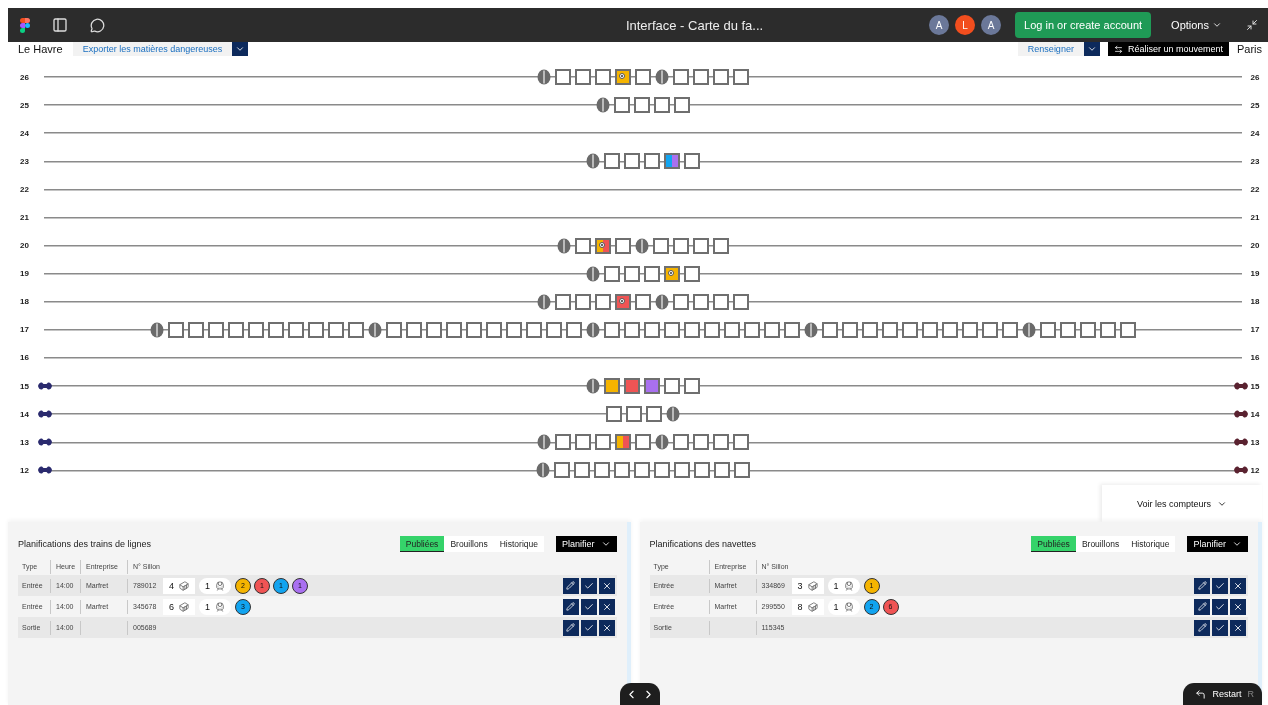 This screenshot has height=705, width=1268. I want to click on user-avatar: L, so click(965, 25).